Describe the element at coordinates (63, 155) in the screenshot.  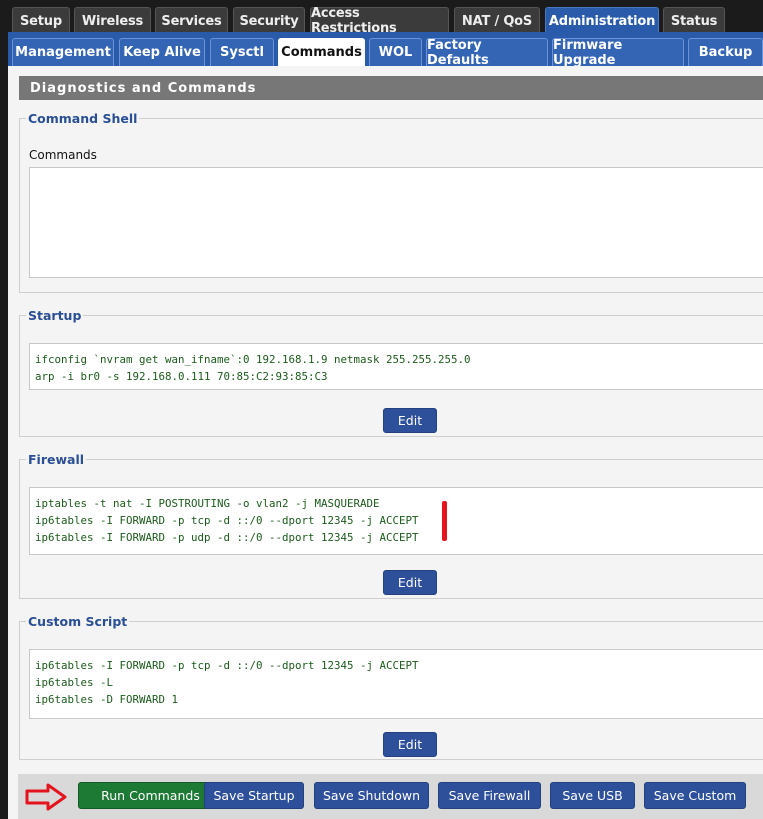
I see `commands-label: Commands` at that location.